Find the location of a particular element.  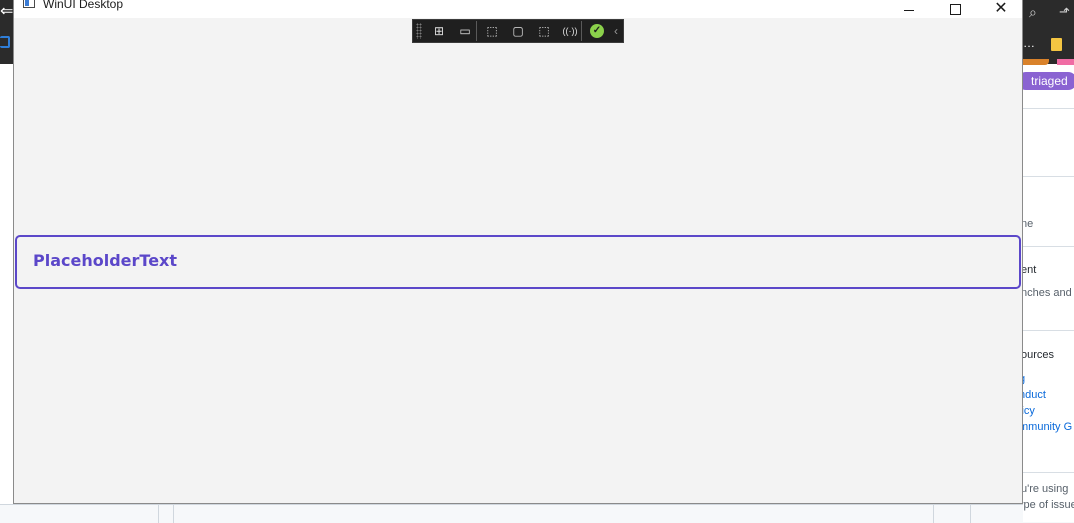

sidebar-link: mmunity G is located at coordinates (1047, 427).